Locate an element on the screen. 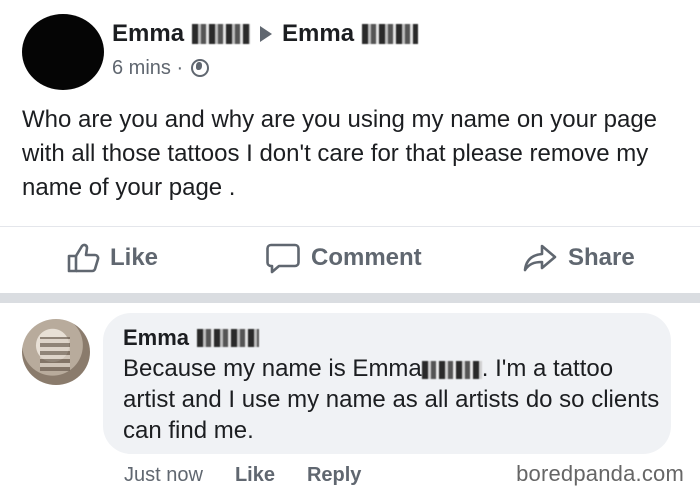  share-arrow-icon is located at coordinates (540, 258).